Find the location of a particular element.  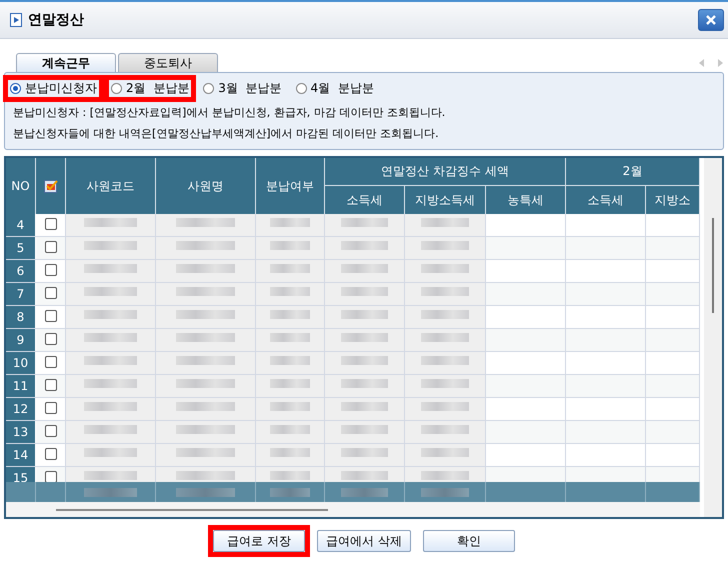

action-button: 확인 is located at coordinates (468, 541).